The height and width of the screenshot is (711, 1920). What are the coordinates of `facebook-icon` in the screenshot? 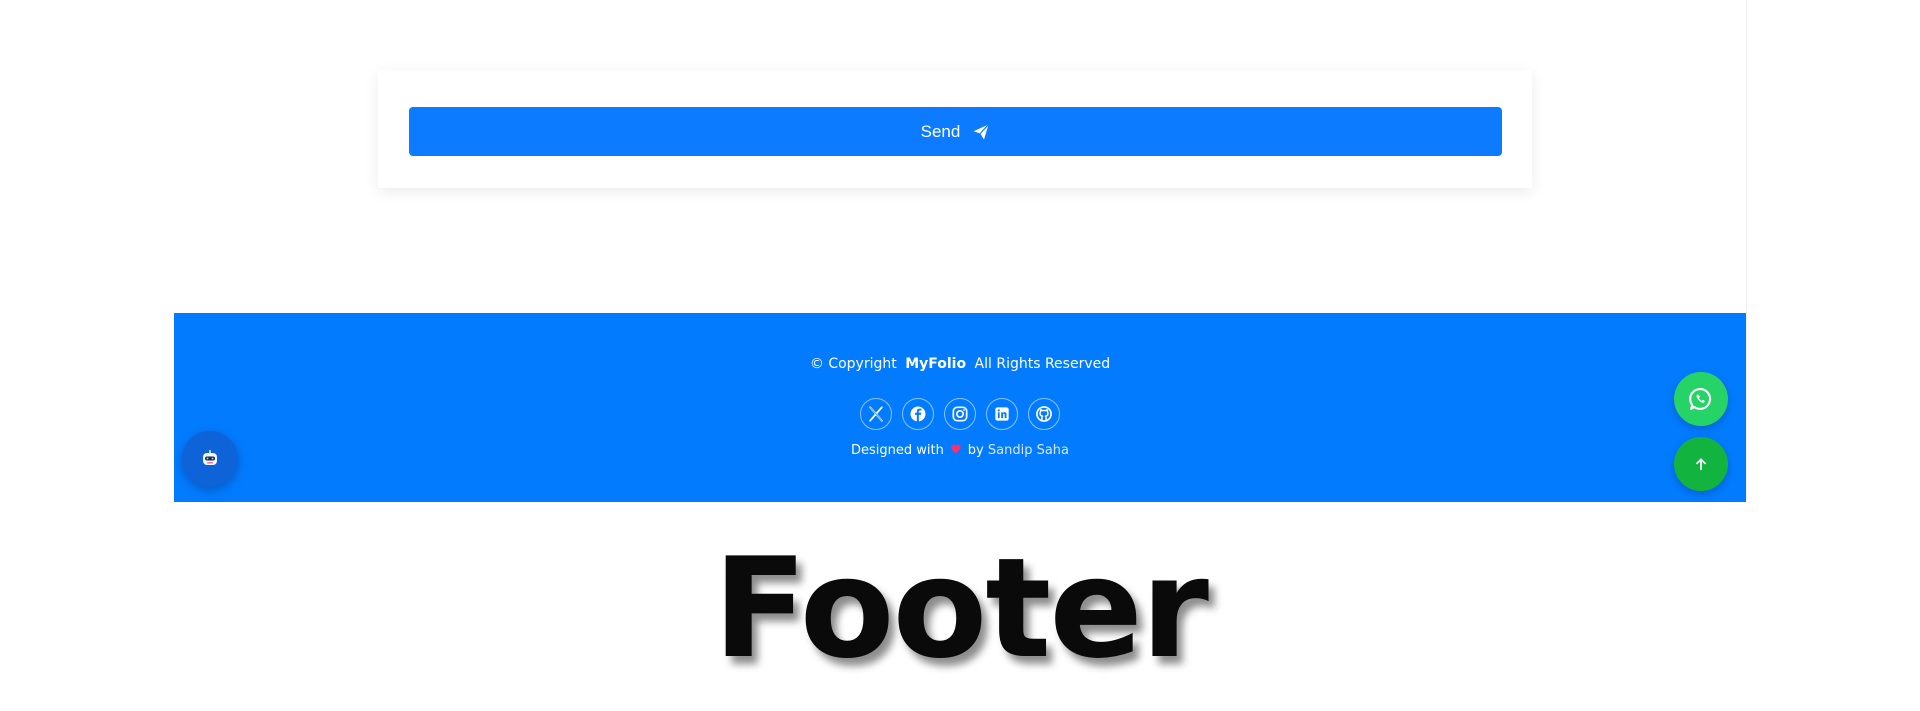 It's located at (918, 414).